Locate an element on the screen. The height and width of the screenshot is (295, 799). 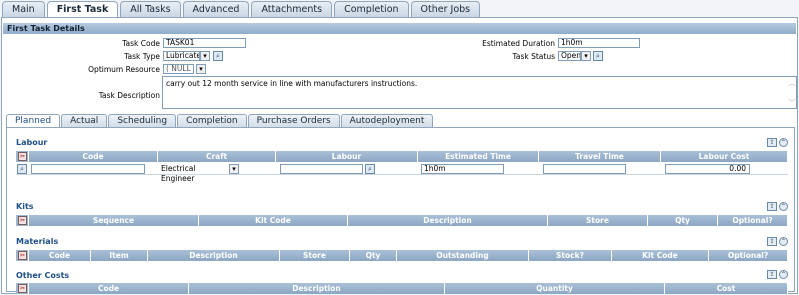
estimated-duration-label: Estimated Duration is located at coordinates (518, 43).